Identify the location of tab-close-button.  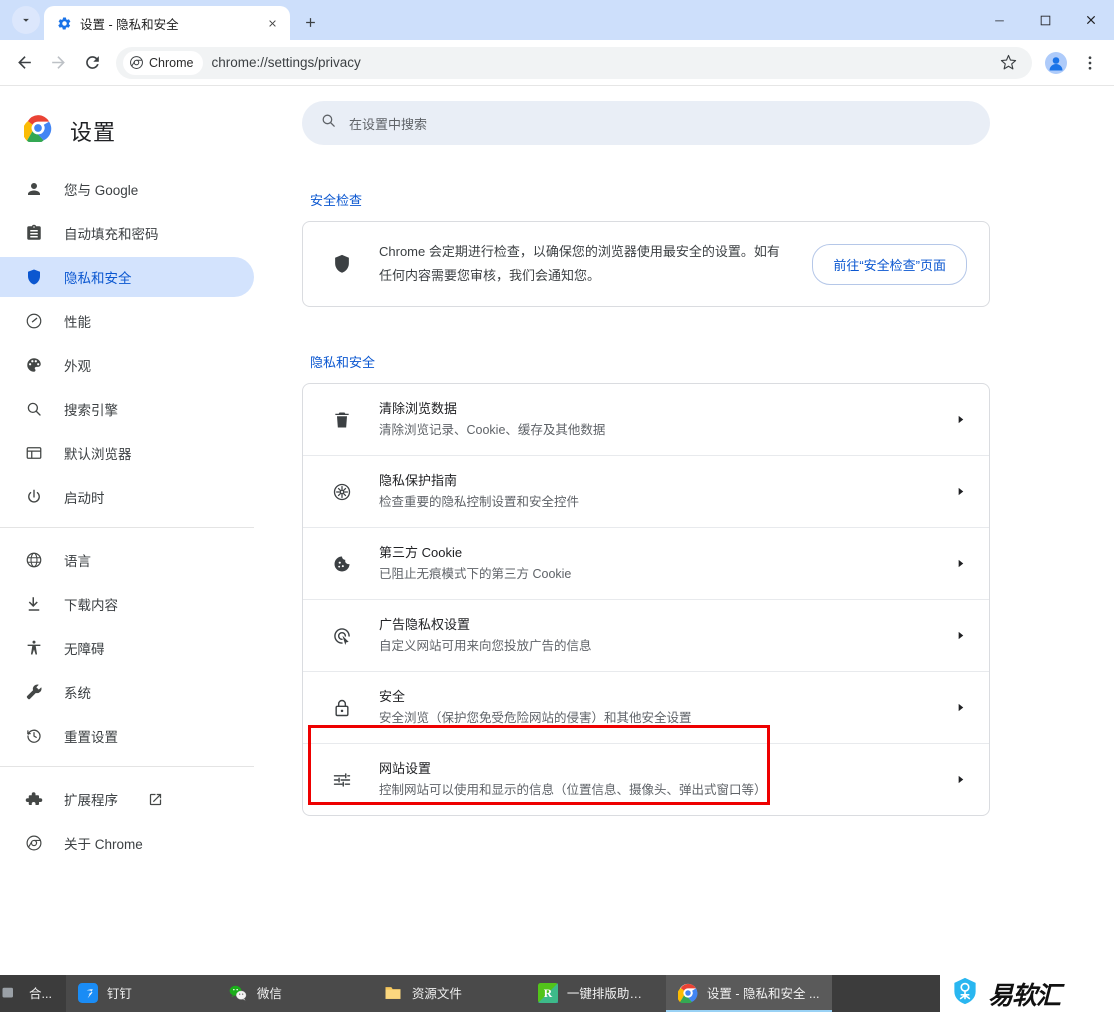
(272, 23).